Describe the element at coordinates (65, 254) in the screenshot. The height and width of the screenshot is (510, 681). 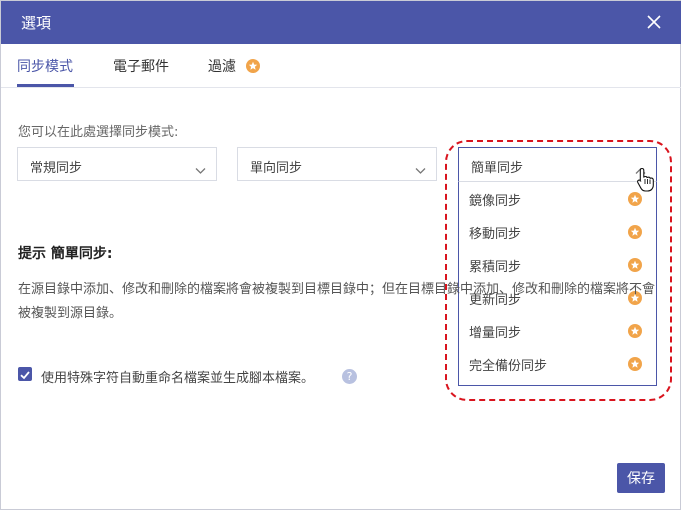
I see `hint-title: 提示 簡單同步:` at that location.